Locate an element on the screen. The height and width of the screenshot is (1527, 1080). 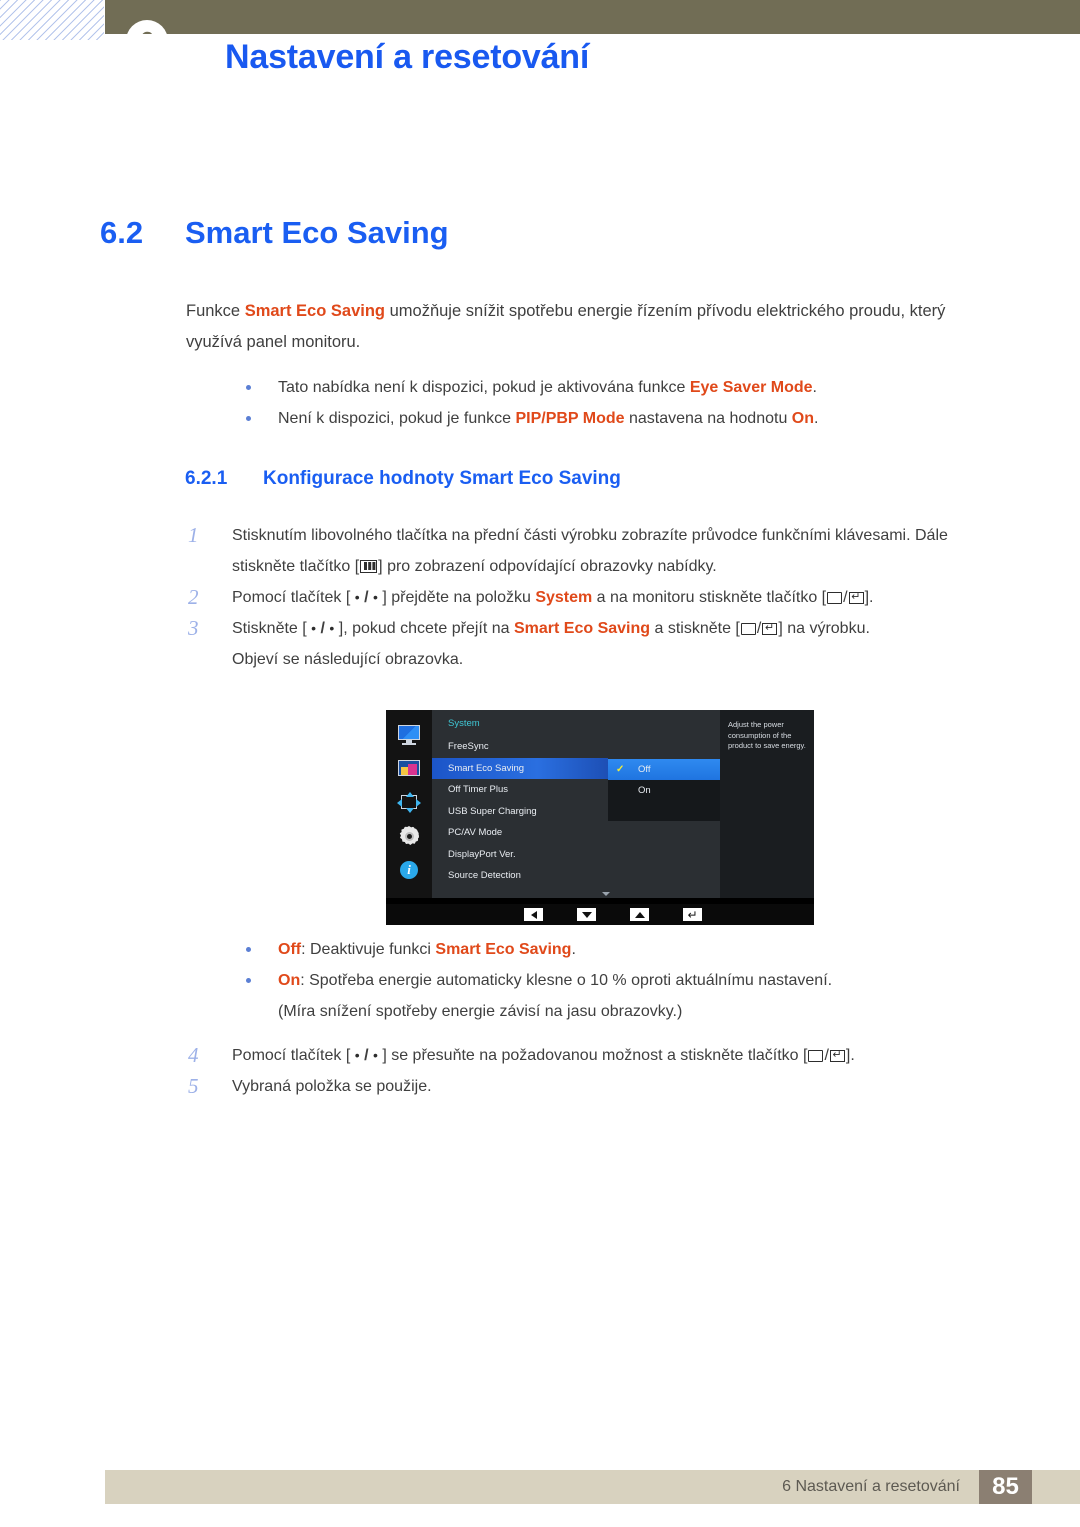
step-text-c: a stiskněte [ is located at coordinates (695, 628).